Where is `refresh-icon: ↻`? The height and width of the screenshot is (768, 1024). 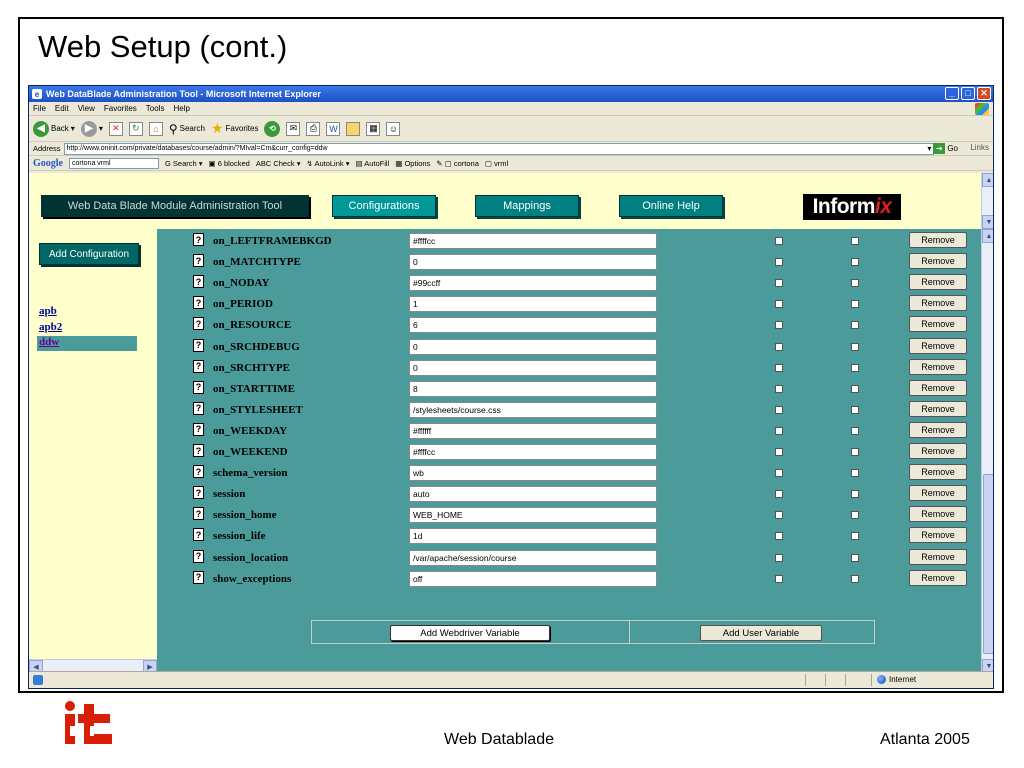 refresh-icon: ↻ is located at coordinates (135, 128).